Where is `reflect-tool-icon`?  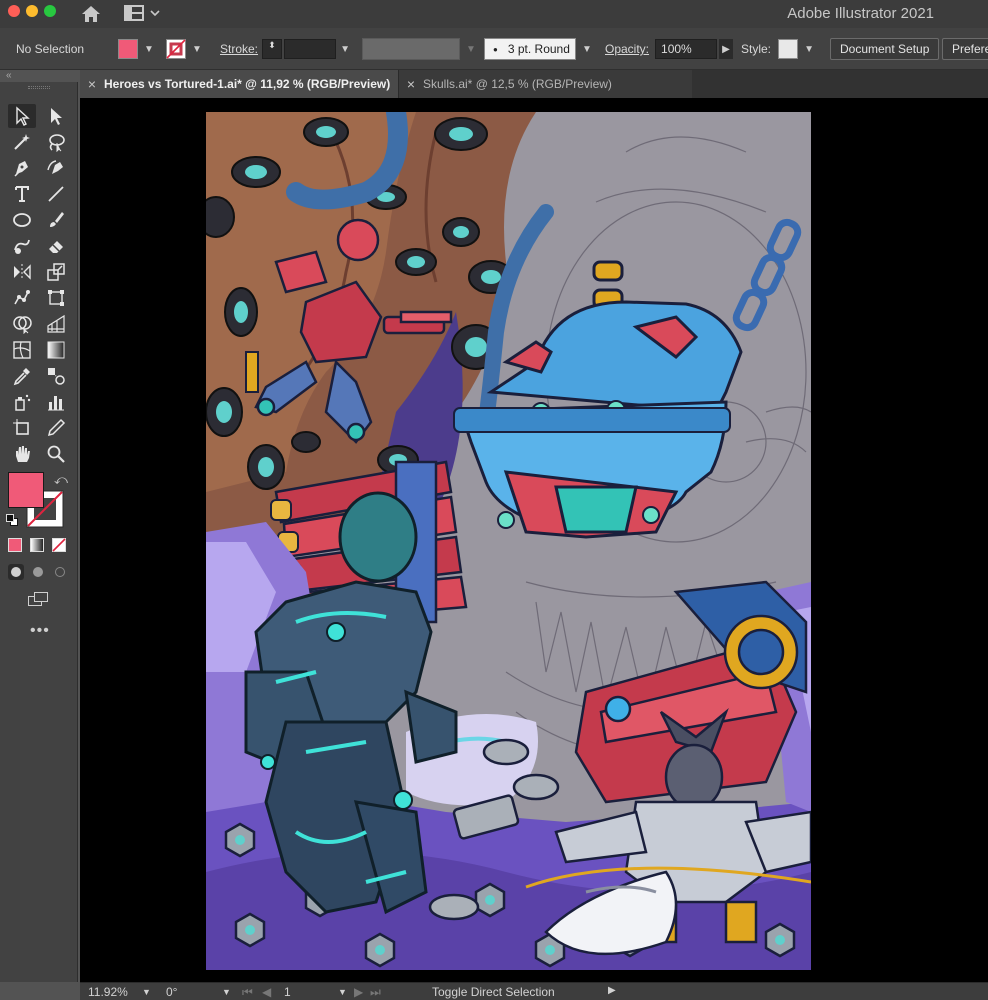
reflect-tool-icon is located at coordinates (22, 272).